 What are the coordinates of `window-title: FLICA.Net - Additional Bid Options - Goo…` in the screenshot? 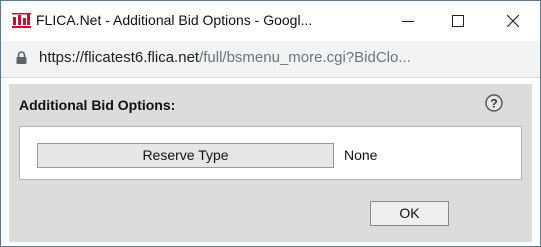 It's located at (174, 20).